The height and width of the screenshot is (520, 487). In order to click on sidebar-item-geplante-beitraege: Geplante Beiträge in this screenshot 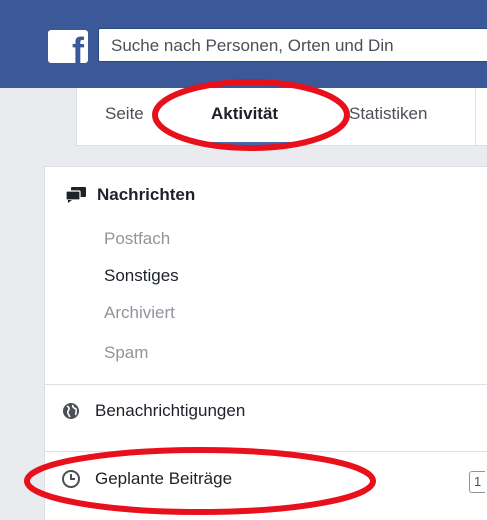, I will do `click(146, 479)`.